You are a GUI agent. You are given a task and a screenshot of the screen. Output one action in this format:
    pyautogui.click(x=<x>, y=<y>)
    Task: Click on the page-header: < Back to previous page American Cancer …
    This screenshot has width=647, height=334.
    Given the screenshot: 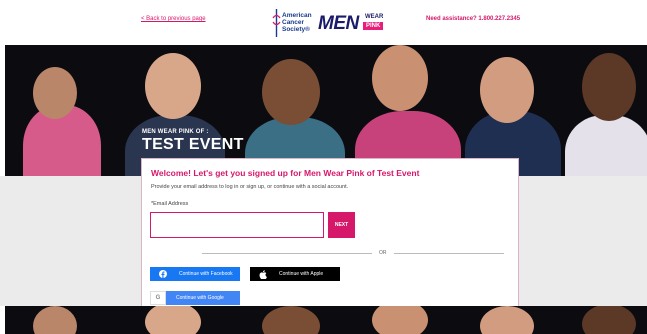 What is the action you would take?
    pyautogui.click(x=323, y=22)
    